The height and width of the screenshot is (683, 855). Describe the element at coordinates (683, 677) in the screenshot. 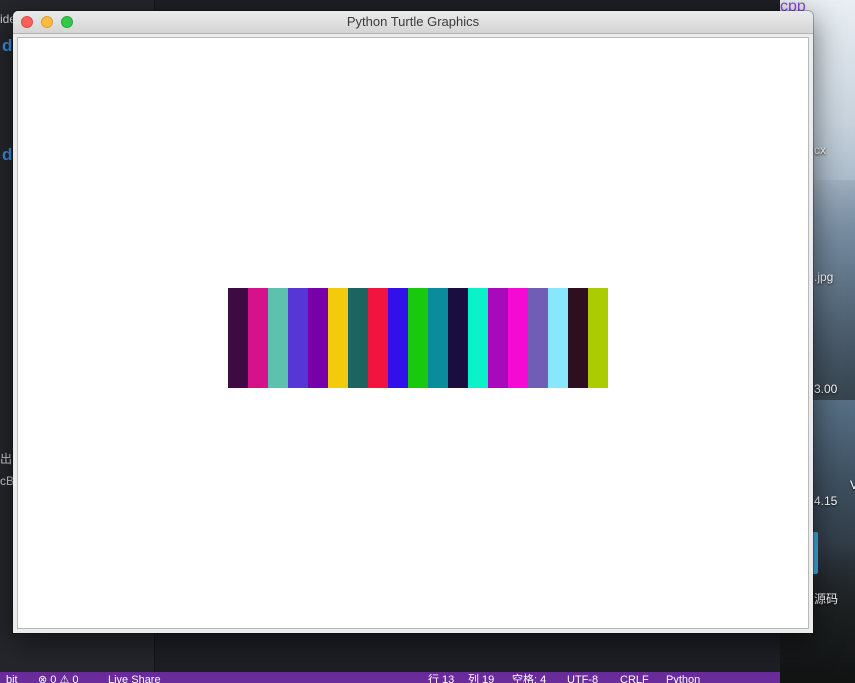

I see `statusbar-language: Python` at that location.